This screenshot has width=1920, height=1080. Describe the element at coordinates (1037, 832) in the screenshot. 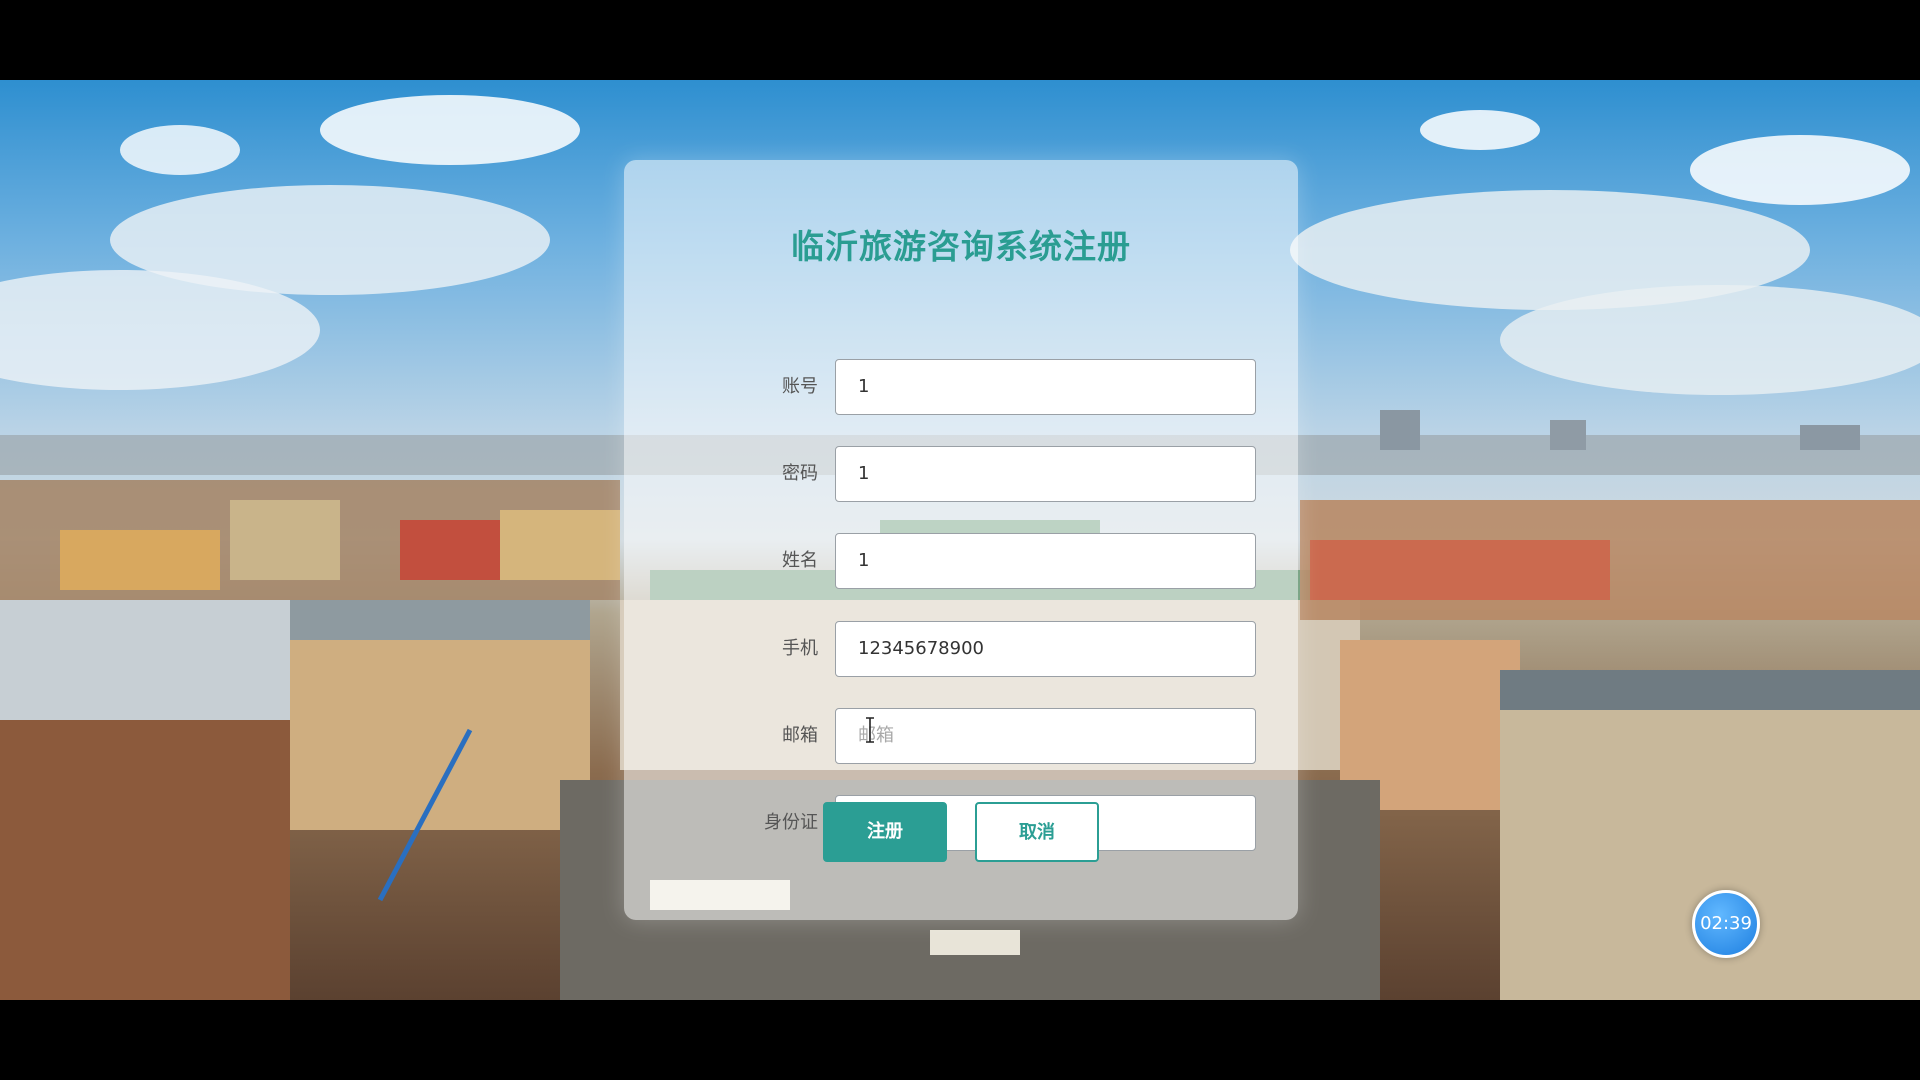

I see `cancel-button: 取消` at that location.